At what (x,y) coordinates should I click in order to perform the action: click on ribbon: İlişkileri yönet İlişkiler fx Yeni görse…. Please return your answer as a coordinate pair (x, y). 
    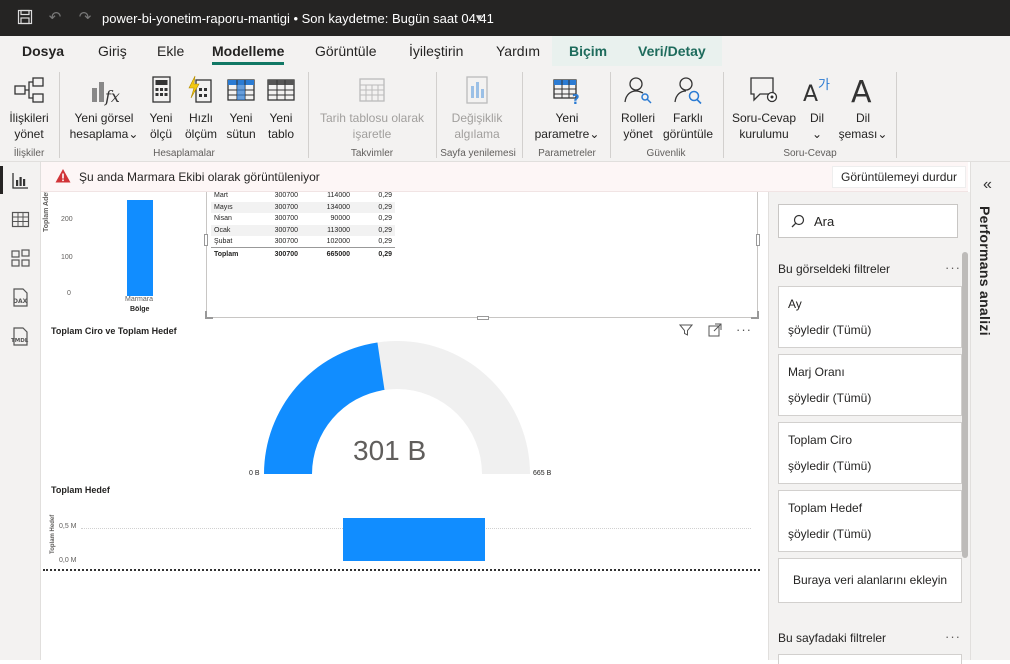
    Looking at the image, I should click on (505, 114).